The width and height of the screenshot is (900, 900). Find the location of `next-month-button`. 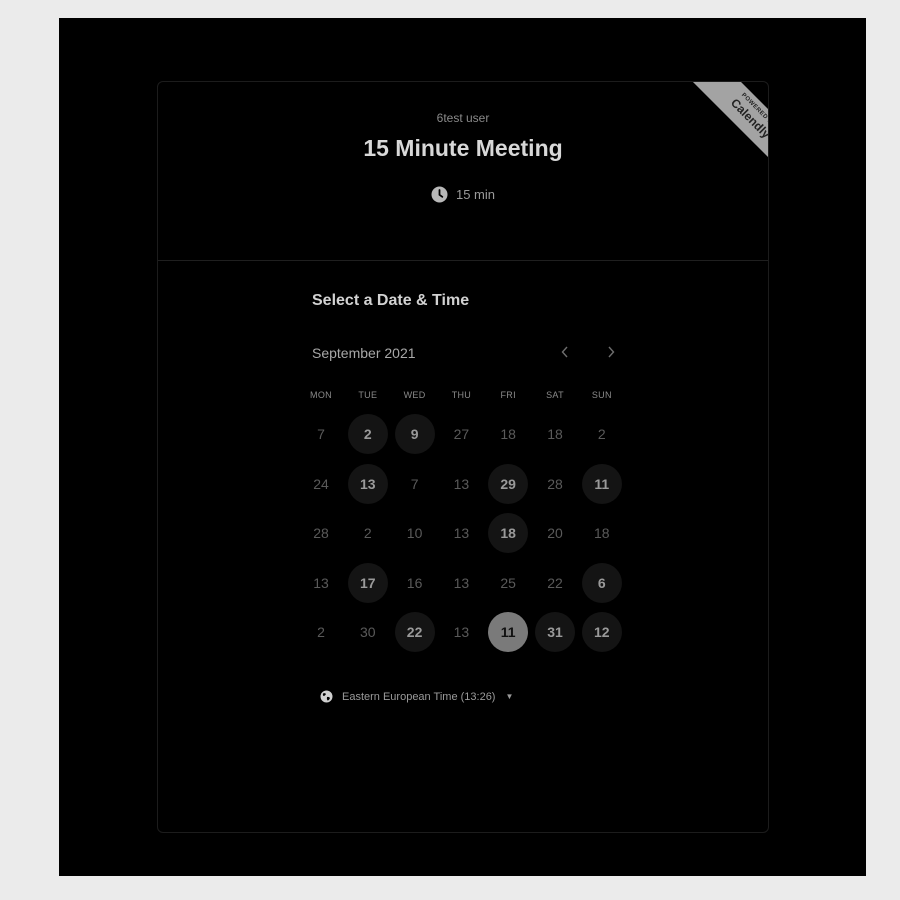

next-month-button is located at coordinates (611, 352).